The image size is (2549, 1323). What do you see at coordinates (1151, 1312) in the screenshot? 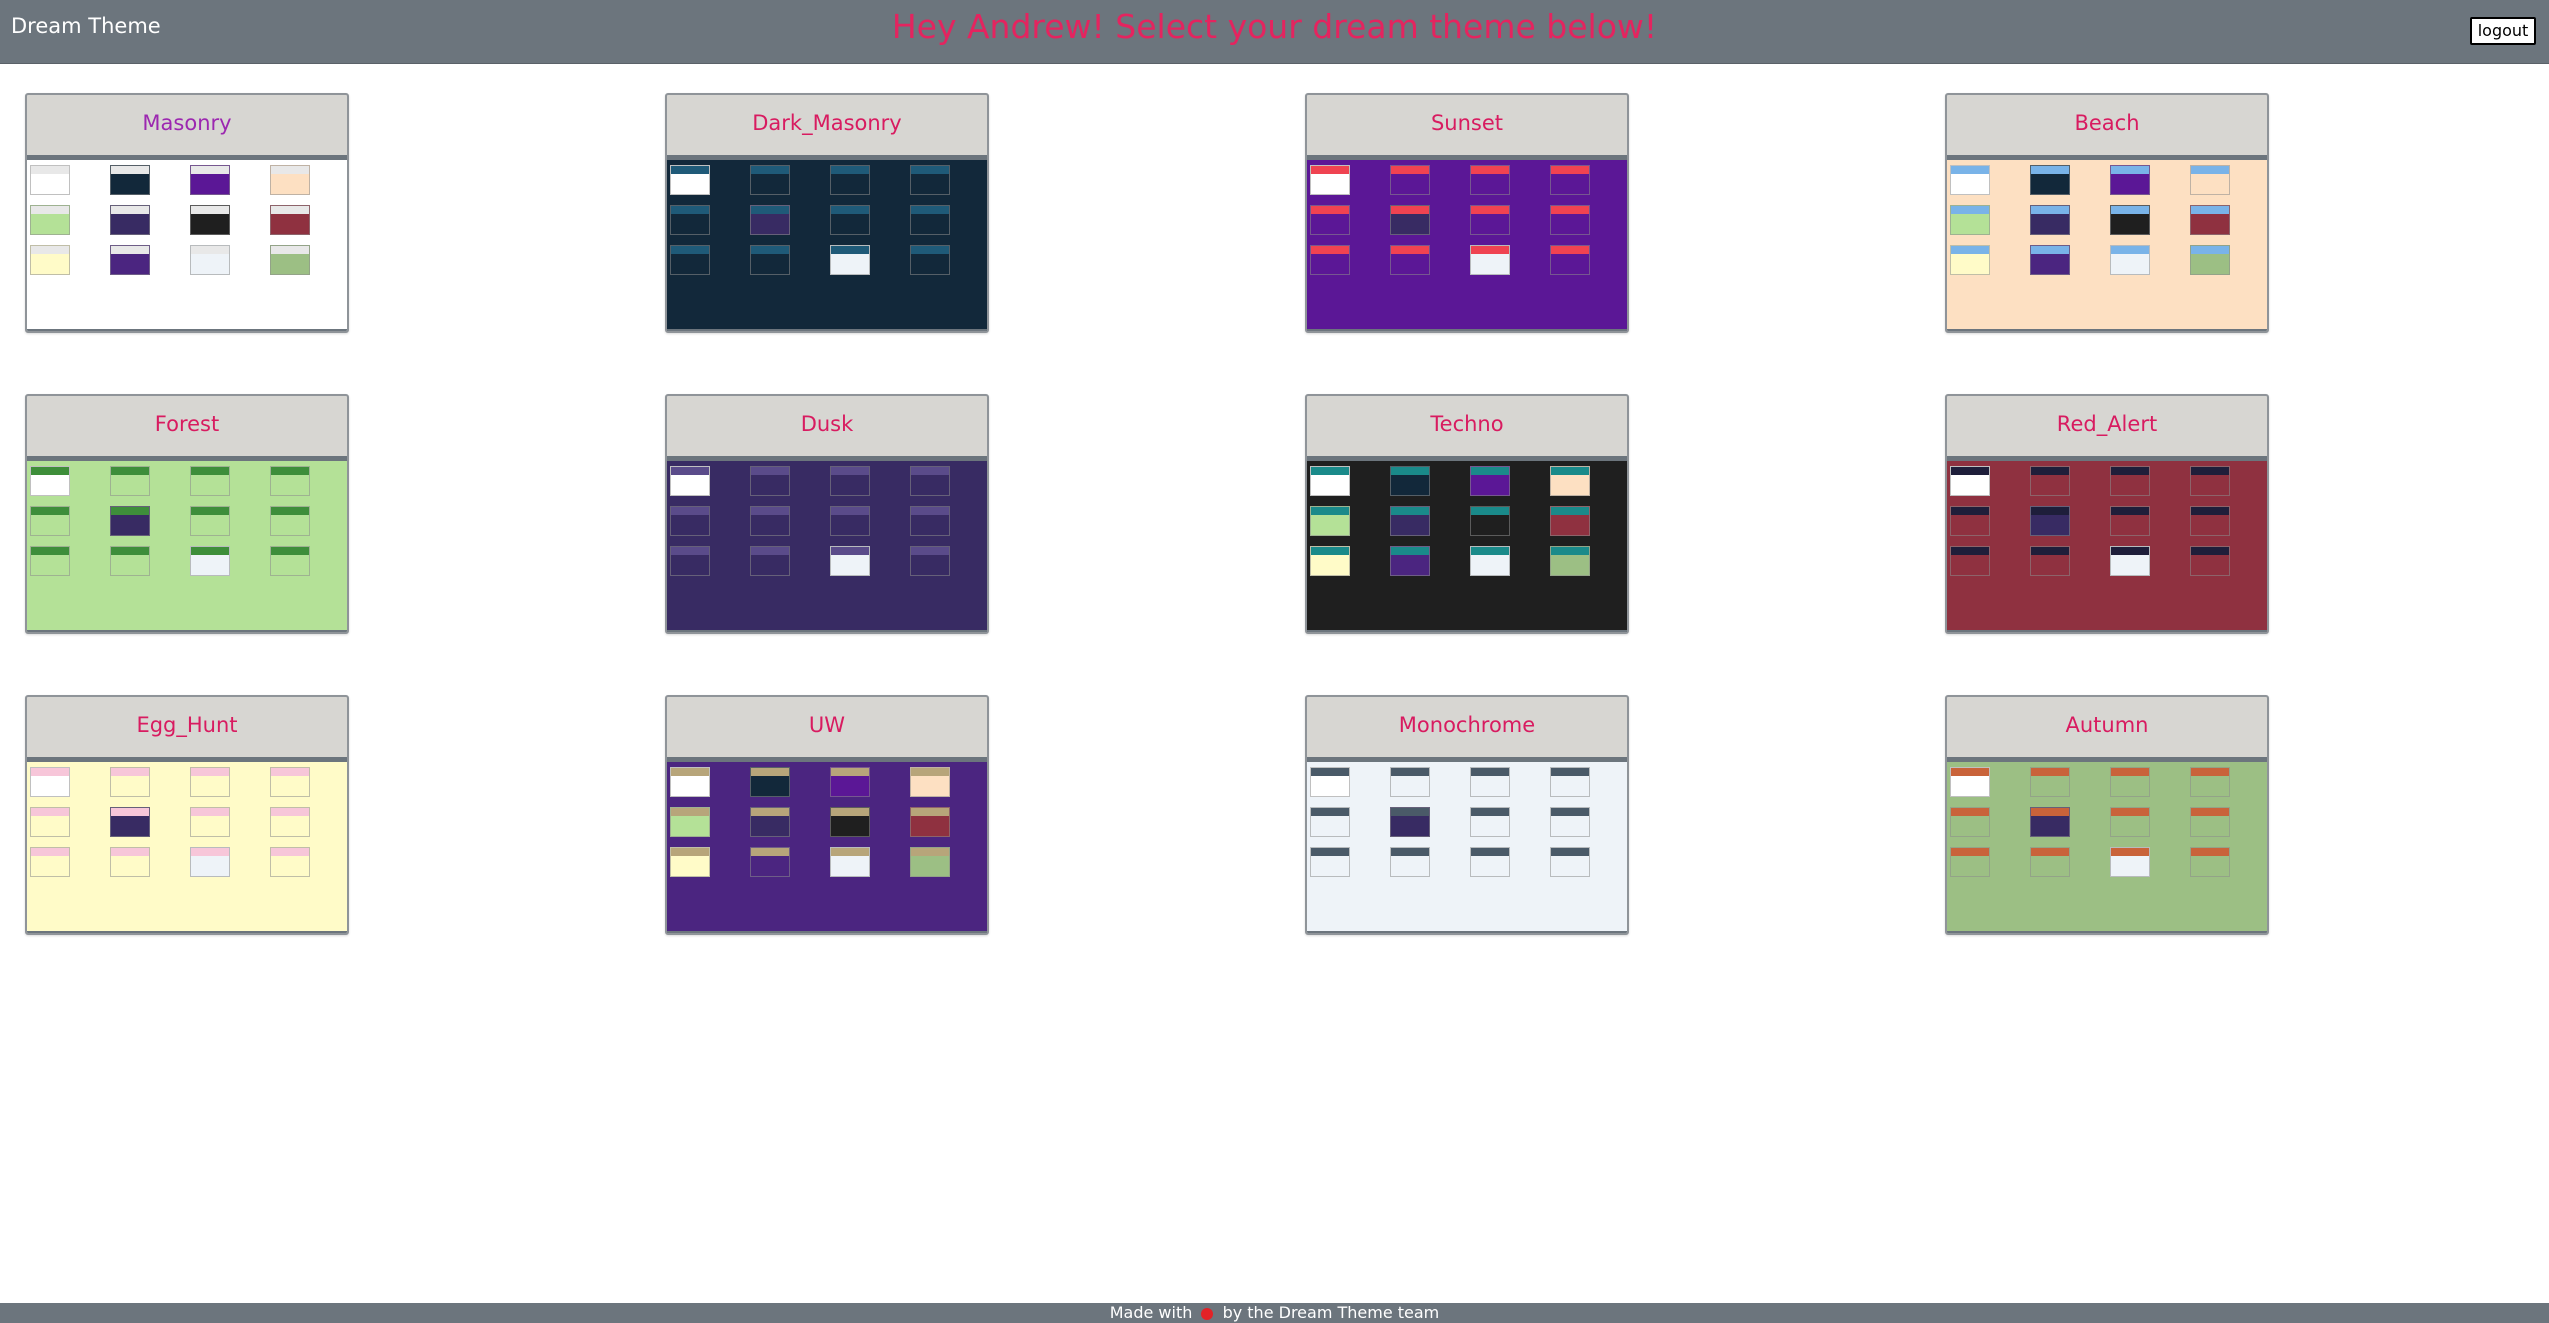
I see `footer-prefix: Made with` at bounding box center [1151, 1312].